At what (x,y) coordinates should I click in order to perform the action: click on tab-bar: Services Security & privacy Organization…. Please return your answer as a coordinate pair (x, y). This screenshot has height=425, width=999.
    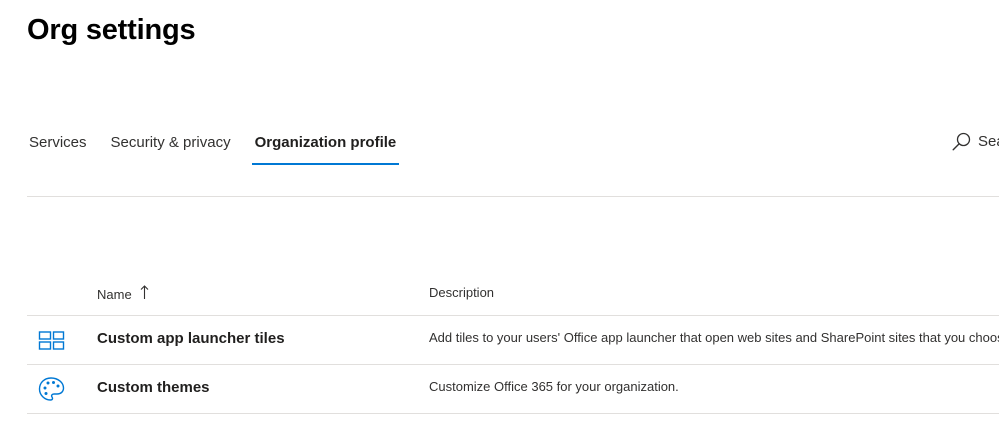
    Looking at the image, I should click on (224, 146).